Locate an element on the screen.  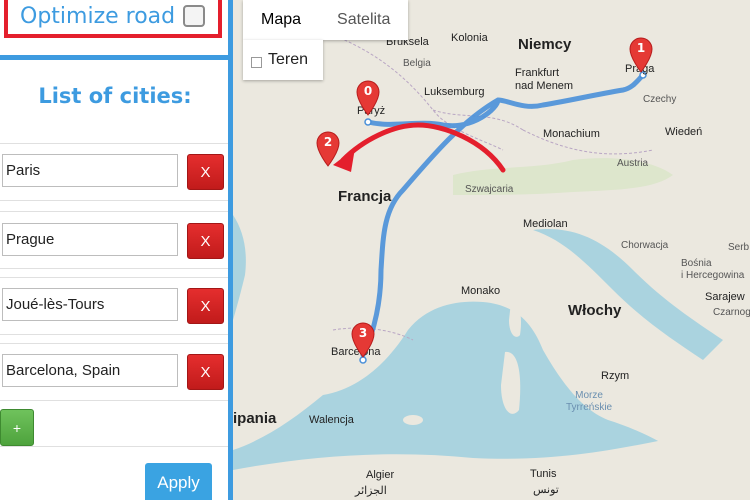
label-czarnog: Czarnog is located at coordinates (731, 312).